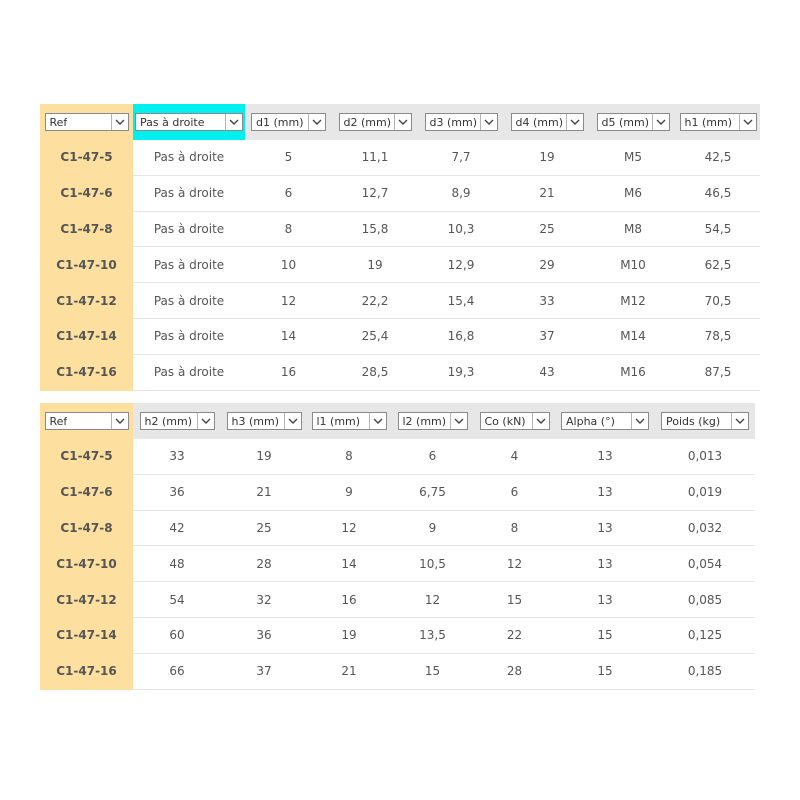 The height and width of the screenshot is (800, 800). What do you see at coordinates (264, 635) in the screenshot?
I see `table-cell: 36` at bounding box center [264, 635].